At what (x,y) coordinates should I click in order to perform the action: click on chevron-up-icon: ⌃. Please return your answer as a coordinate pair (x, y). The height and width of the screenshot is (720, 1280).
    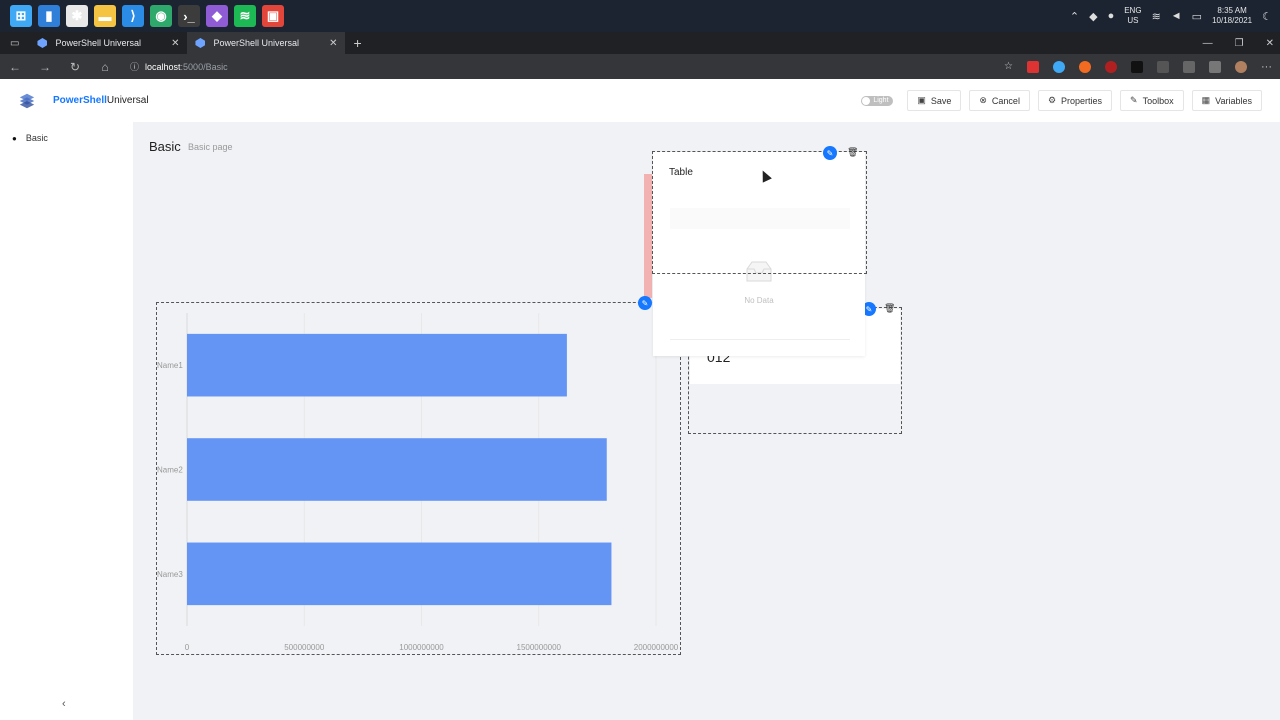
    Looking at the image, I should click on (1074, 16).